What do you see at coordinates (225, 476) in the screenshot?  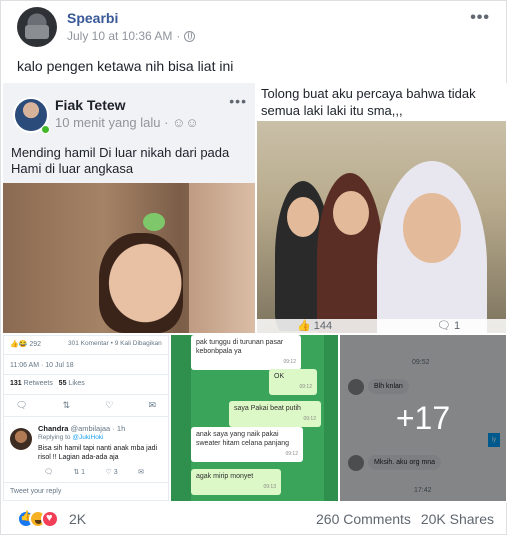 I see `chat-text: agak mirip monyet` at bounding box center [225, 476].